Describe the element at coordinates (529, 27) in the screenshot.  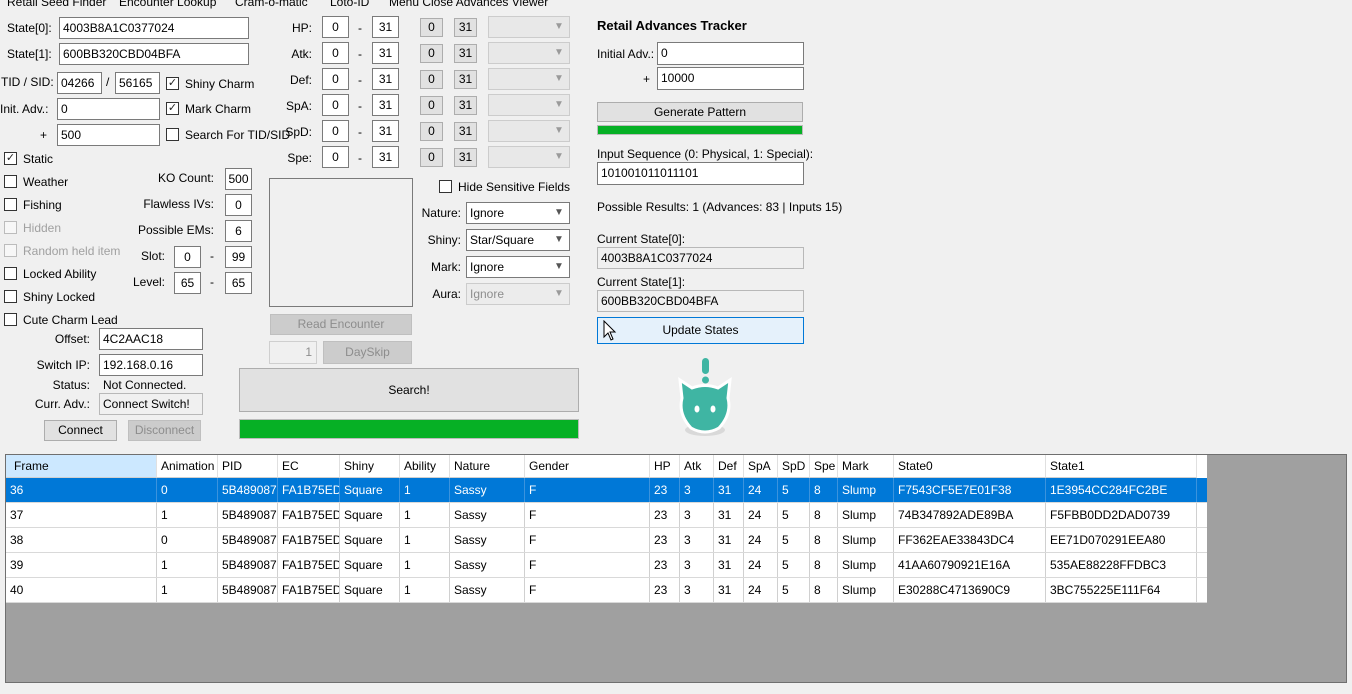
I see `iv-hp-judge-select: ▼` at that location.